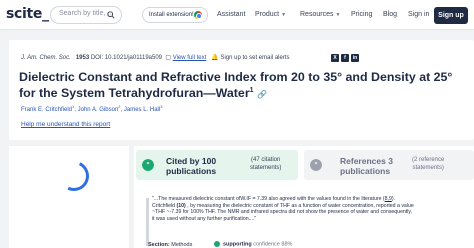 This screenshot has height=248, width=474. What do you see at coordinates (317, 14) in the screenshot?
I see `nav-resources-label: Resources` at bounding box center [317, 14].